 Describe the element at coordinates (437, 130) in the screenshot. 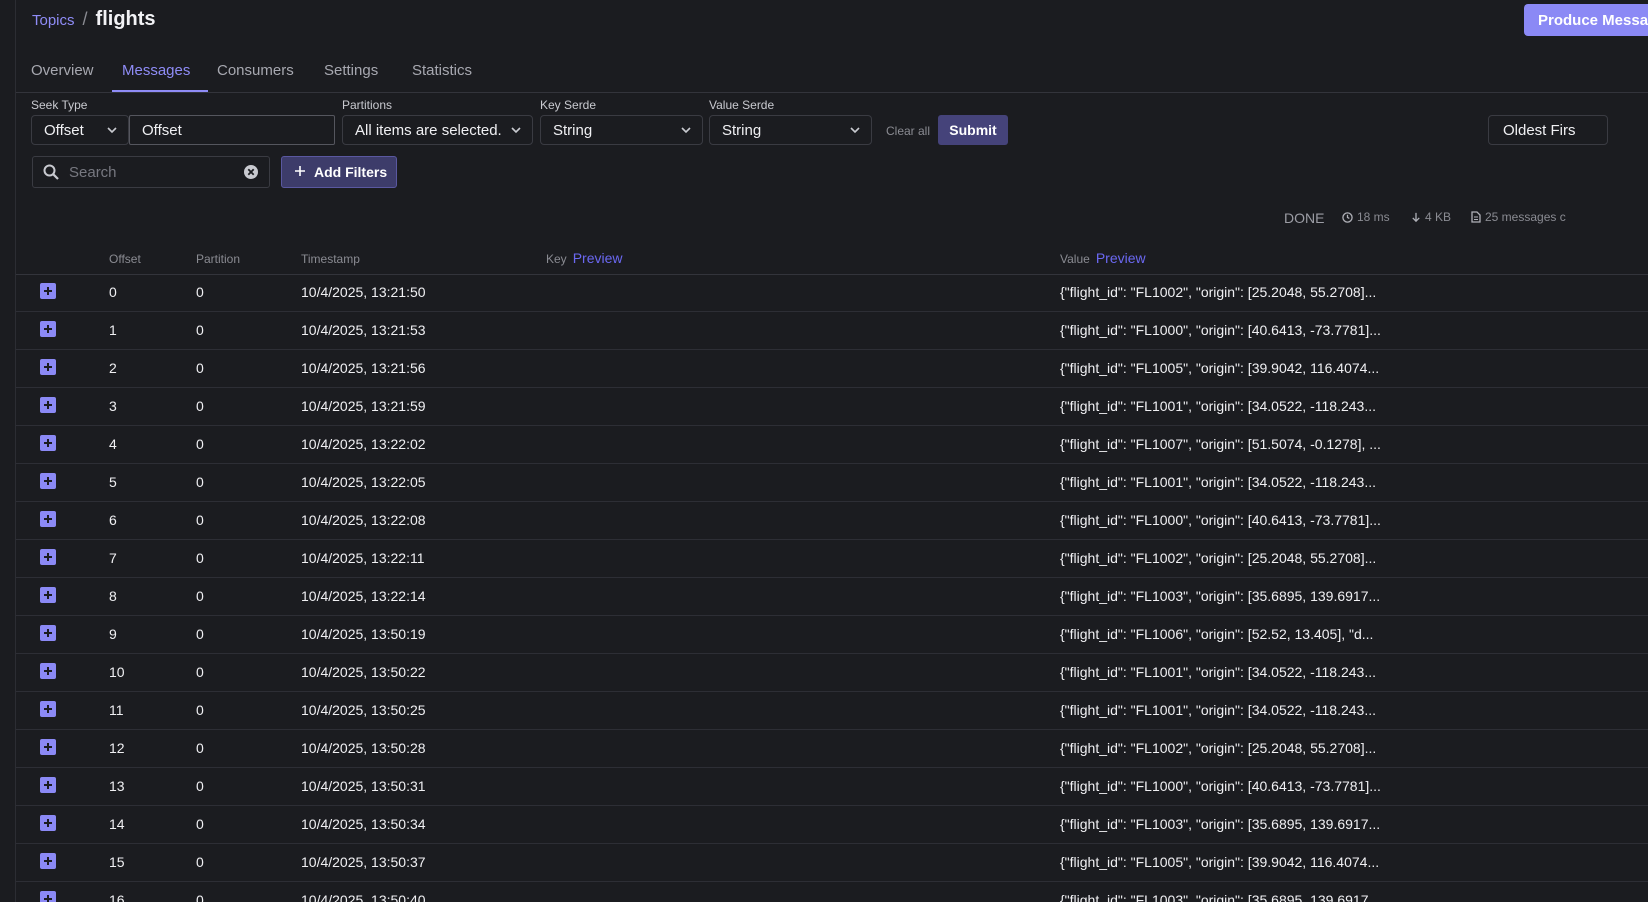

I see `partitions-select: All items are selected.` at that location.